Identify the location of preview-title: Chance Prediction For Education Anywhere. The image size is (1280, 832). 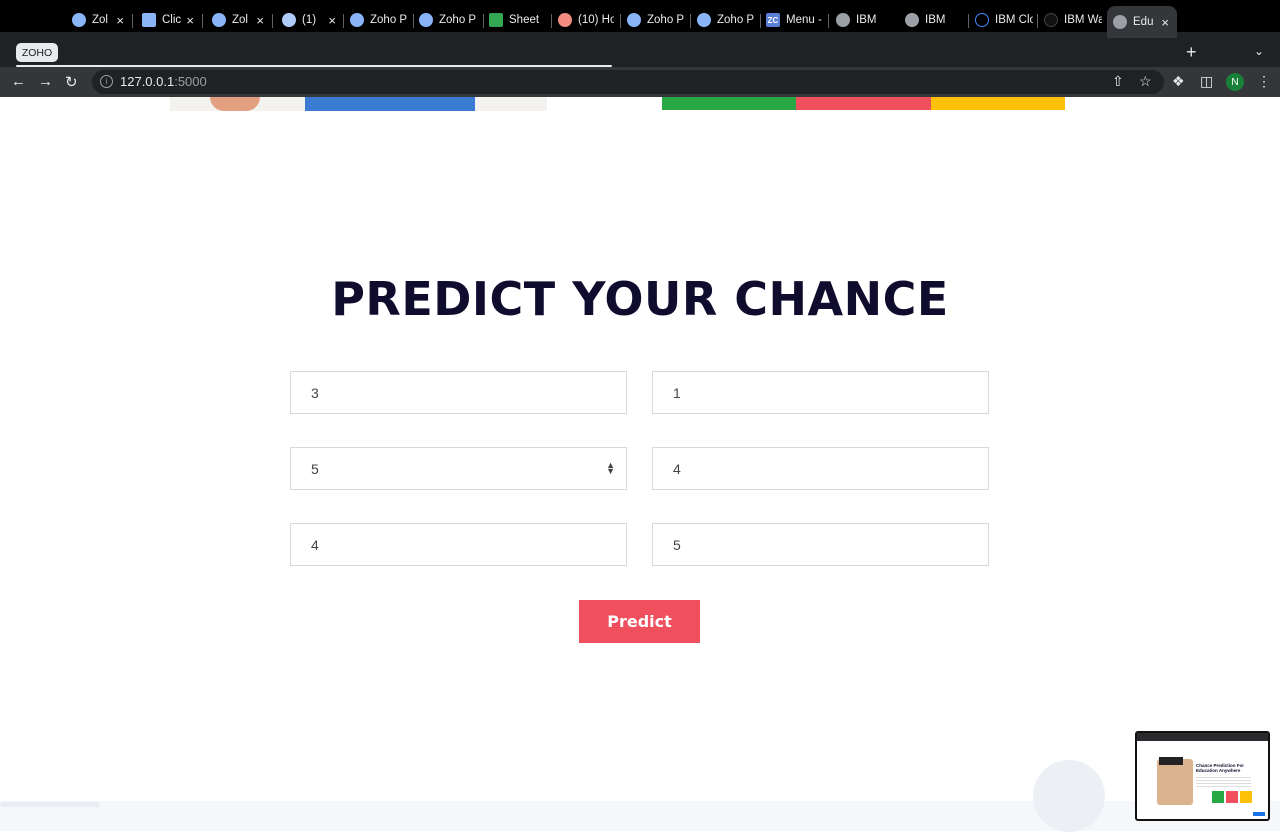
(1220, 768).